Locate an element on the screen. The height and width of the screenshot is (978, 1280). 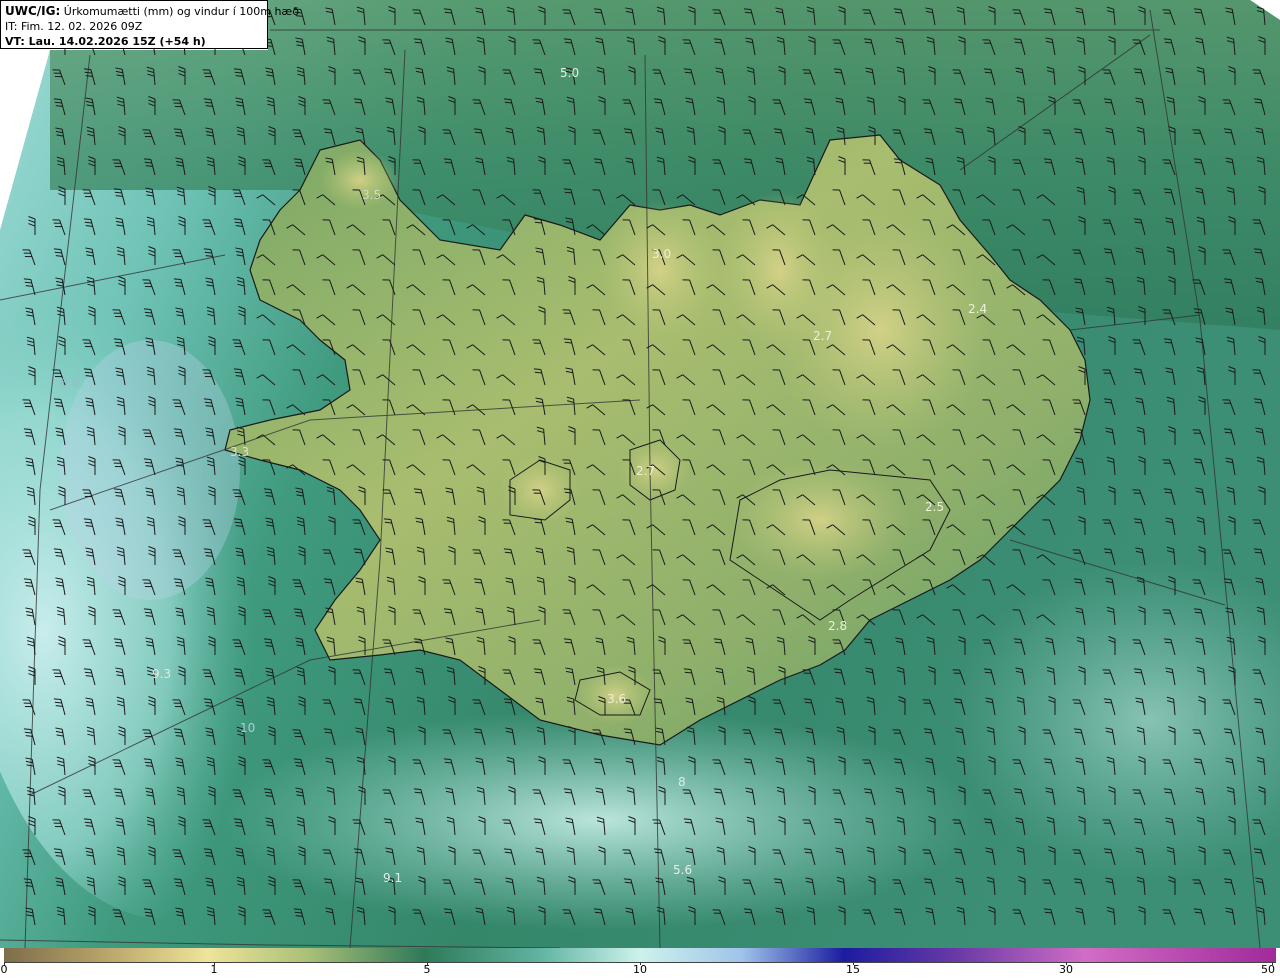
map-value-label: 3.6 is located at coordinates (616, 699).